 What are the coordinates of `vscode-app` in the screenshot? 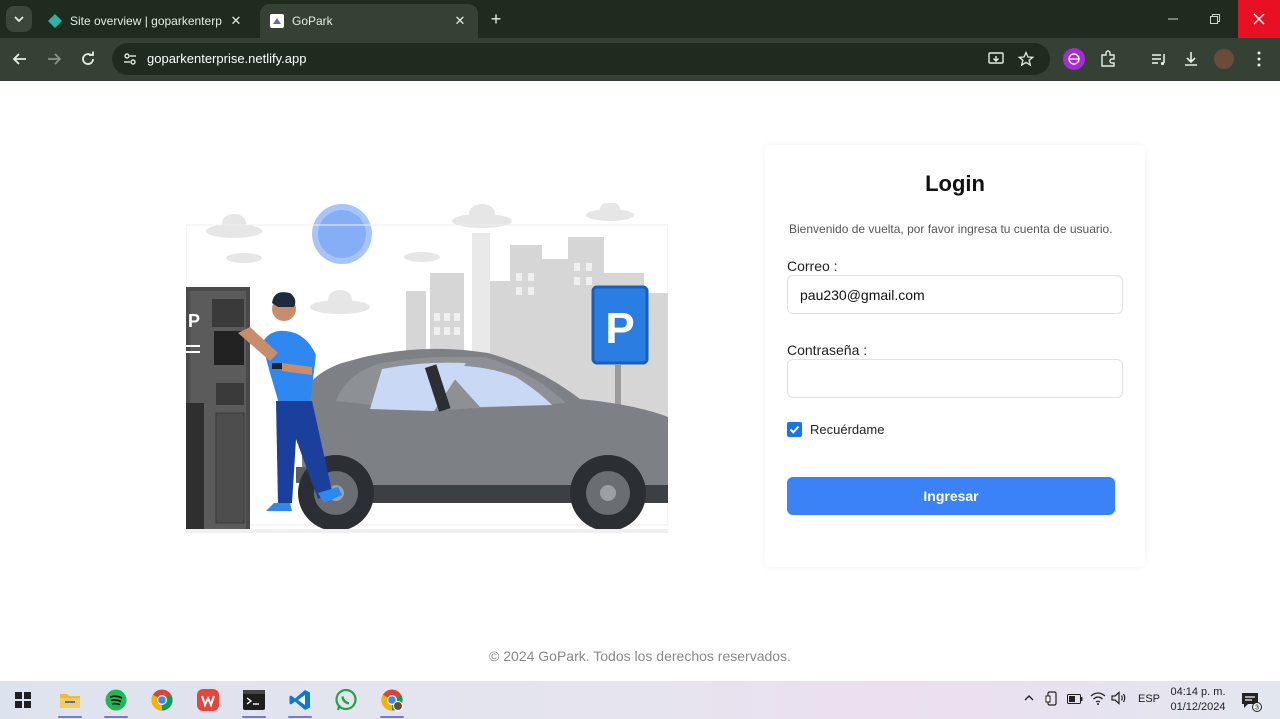 It's located at (300, 701).